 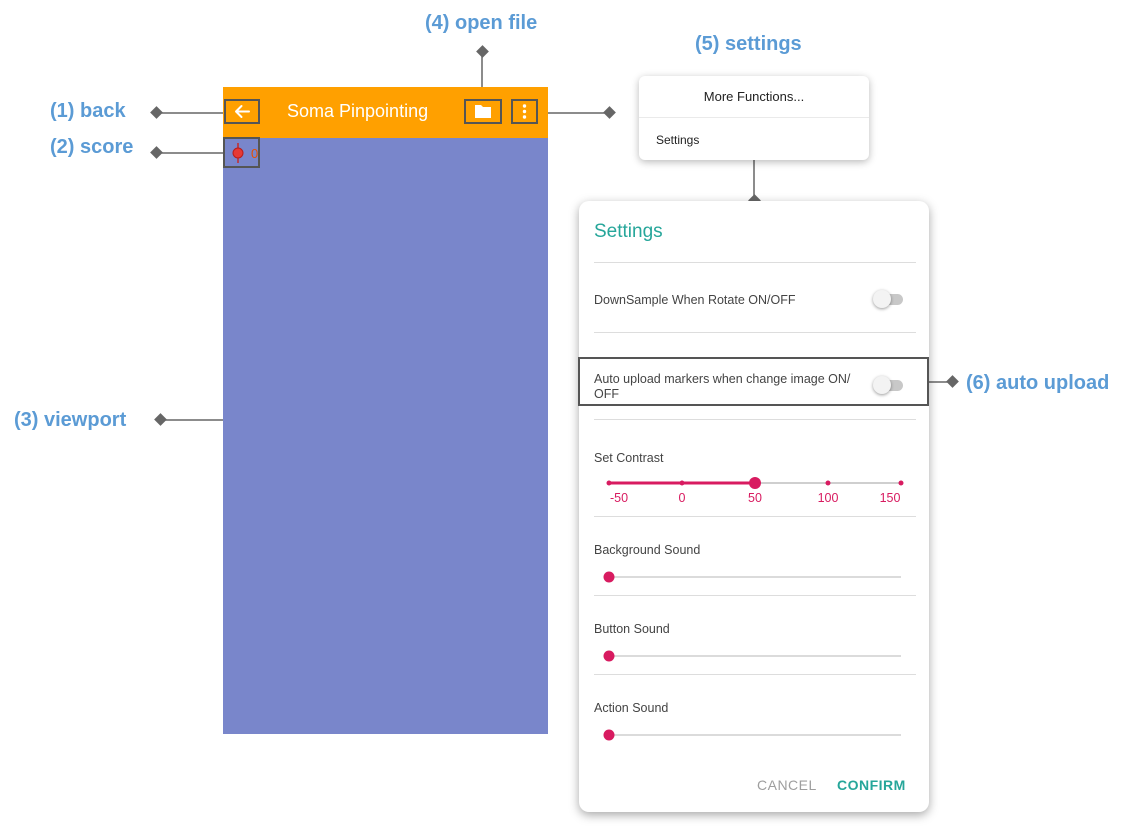 I want to click on background-sound-slider, so click(x=754, y=577).